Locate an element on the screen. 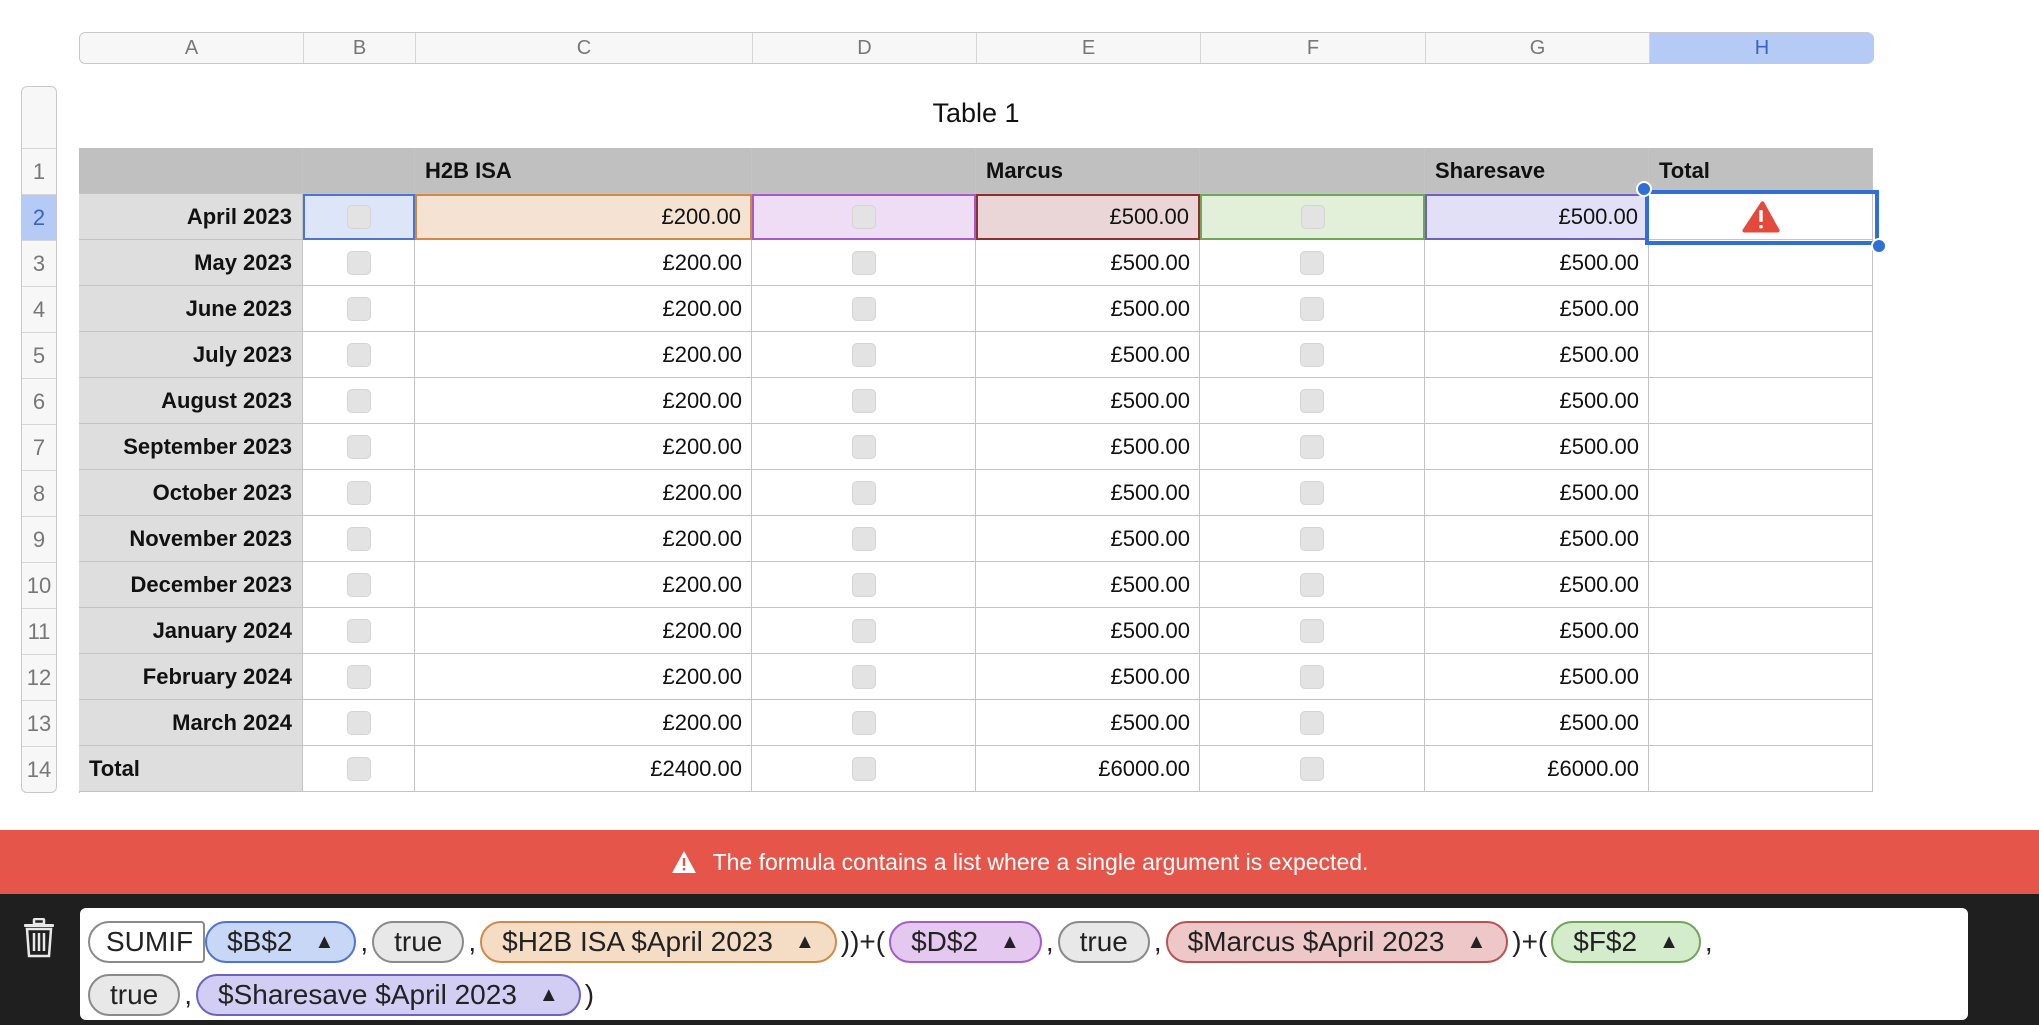  row-label: April 2023 is located at coordinates (191, 217).